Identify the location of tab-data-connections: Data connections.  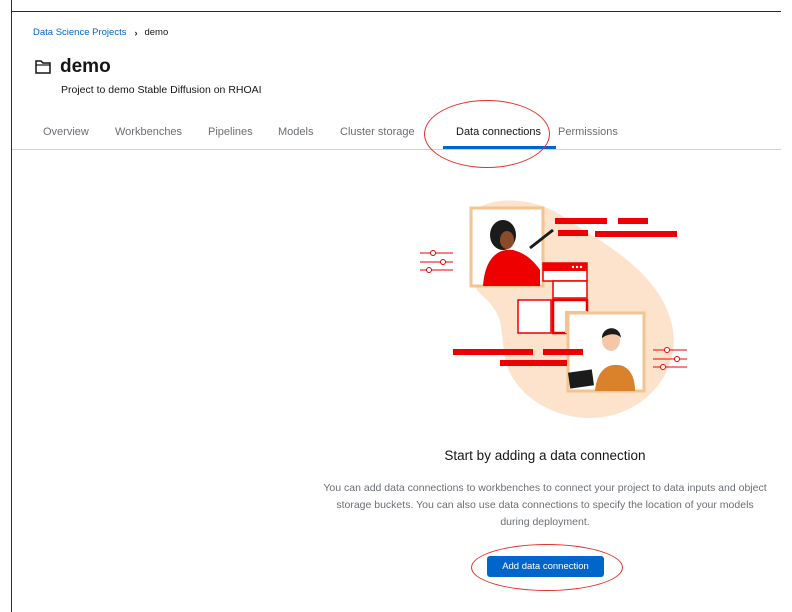
(498, 132).